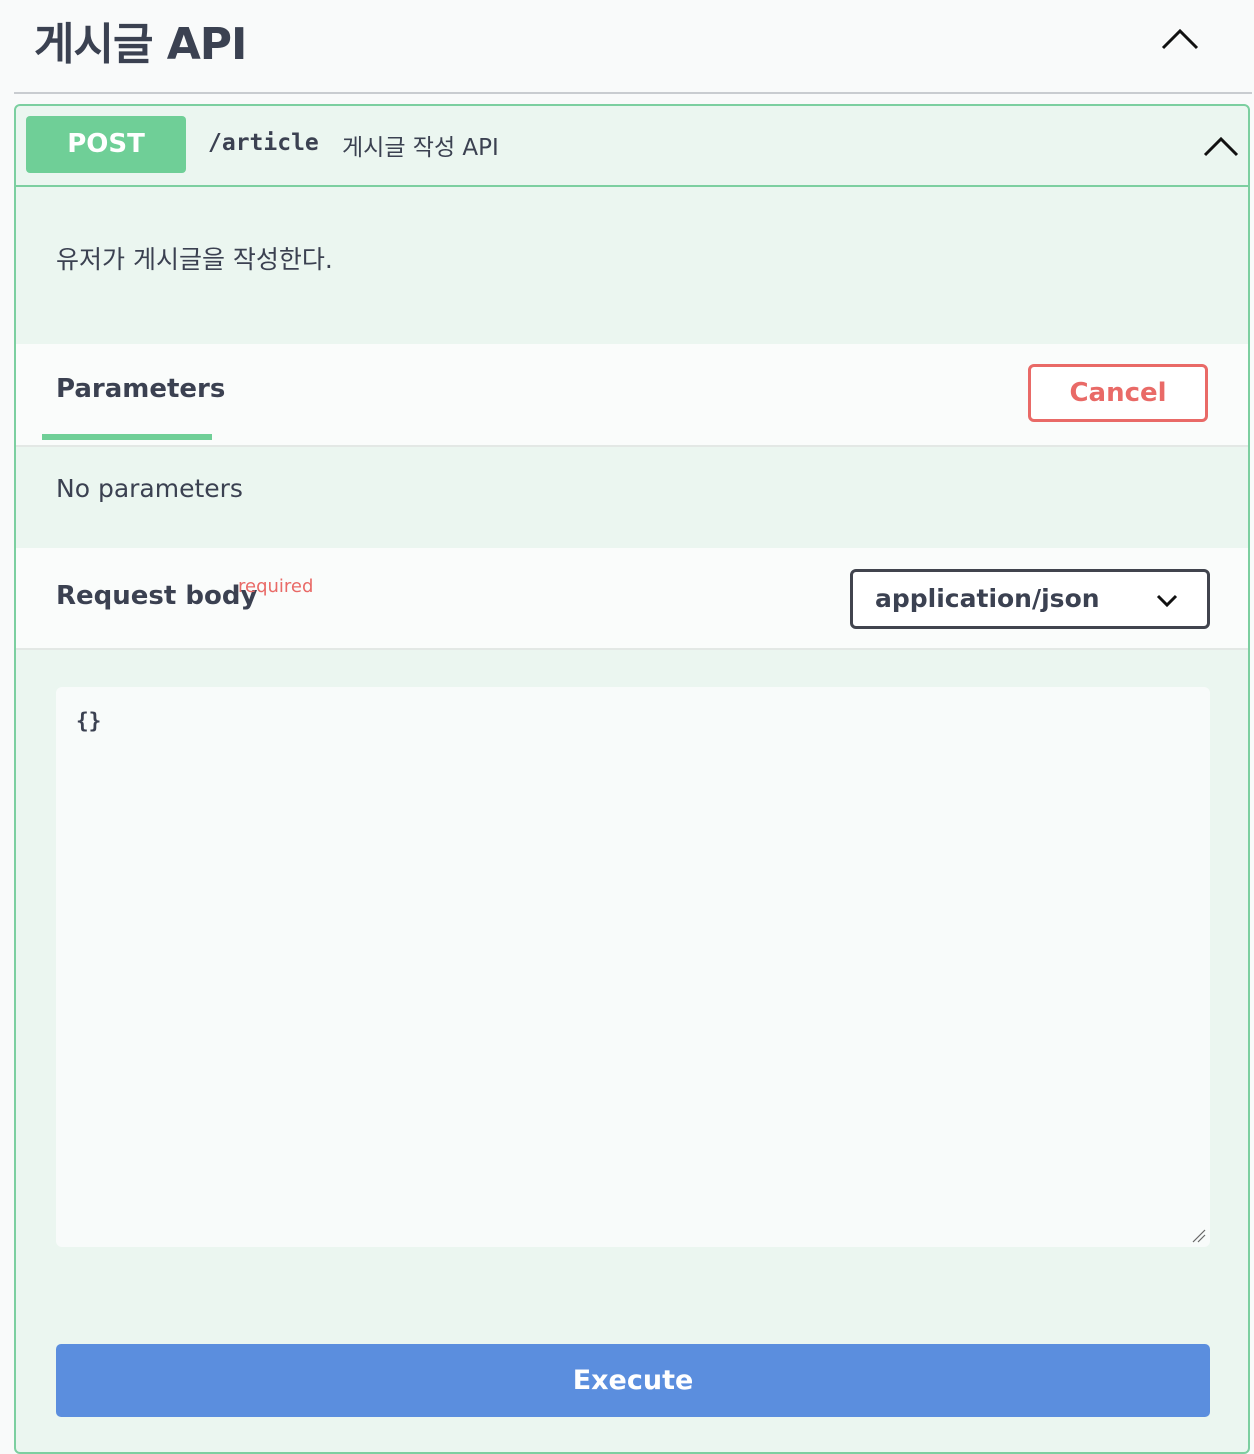 The image size is (1254, 1454). Describe the element at coordinates (149, 488) in the screenshot. I see `no-parameters-text: No parameters` at that location.